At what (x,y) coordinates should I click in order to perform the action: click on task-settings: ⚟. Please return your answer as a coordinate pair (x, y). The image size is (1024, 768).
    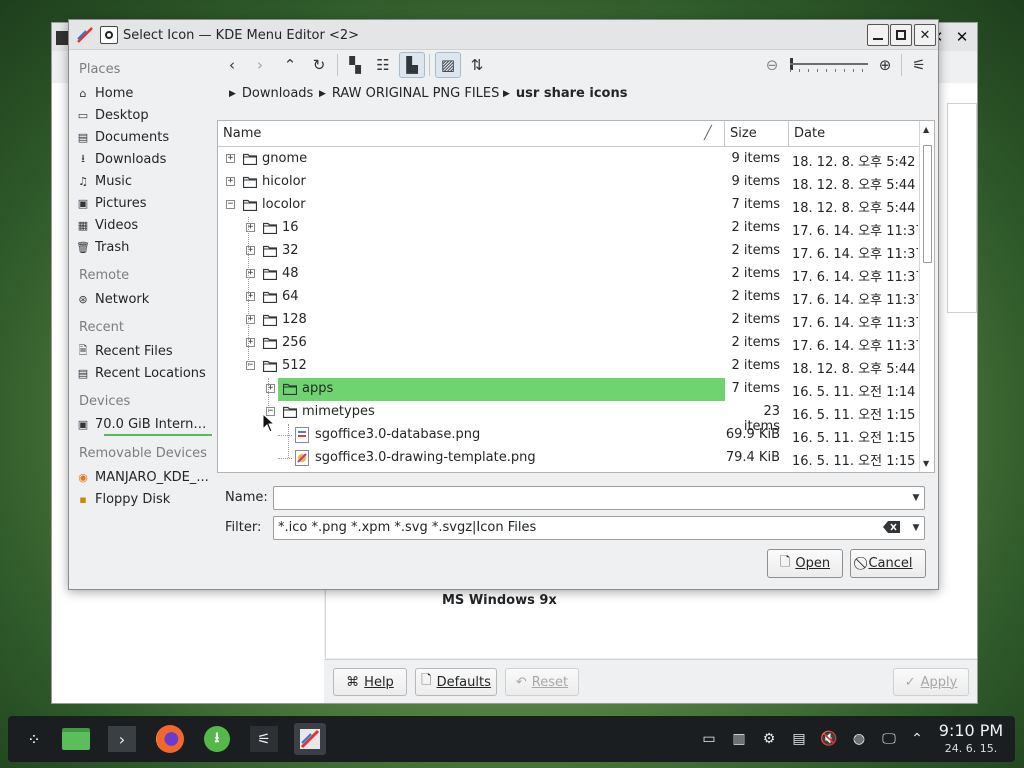
    Looking at the image, I should click on (264, 739).